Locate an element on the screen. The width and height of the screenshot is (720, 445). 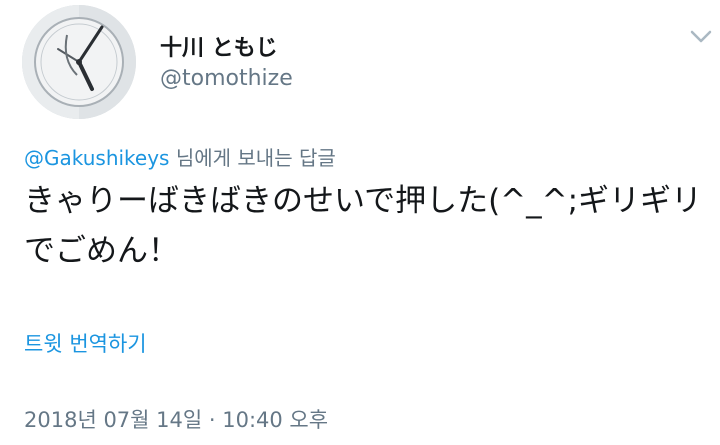
reply-suffix: 님에게 보내는 답글 is located at coordinates (252, 158).